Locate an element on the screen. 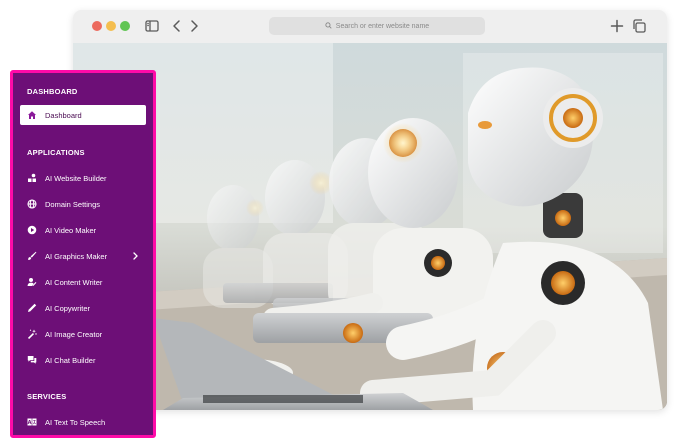 The height and width of the screenshot is (445, 676). sidebar-item-label: AI Image Creator is located at coordinates (74, 334).